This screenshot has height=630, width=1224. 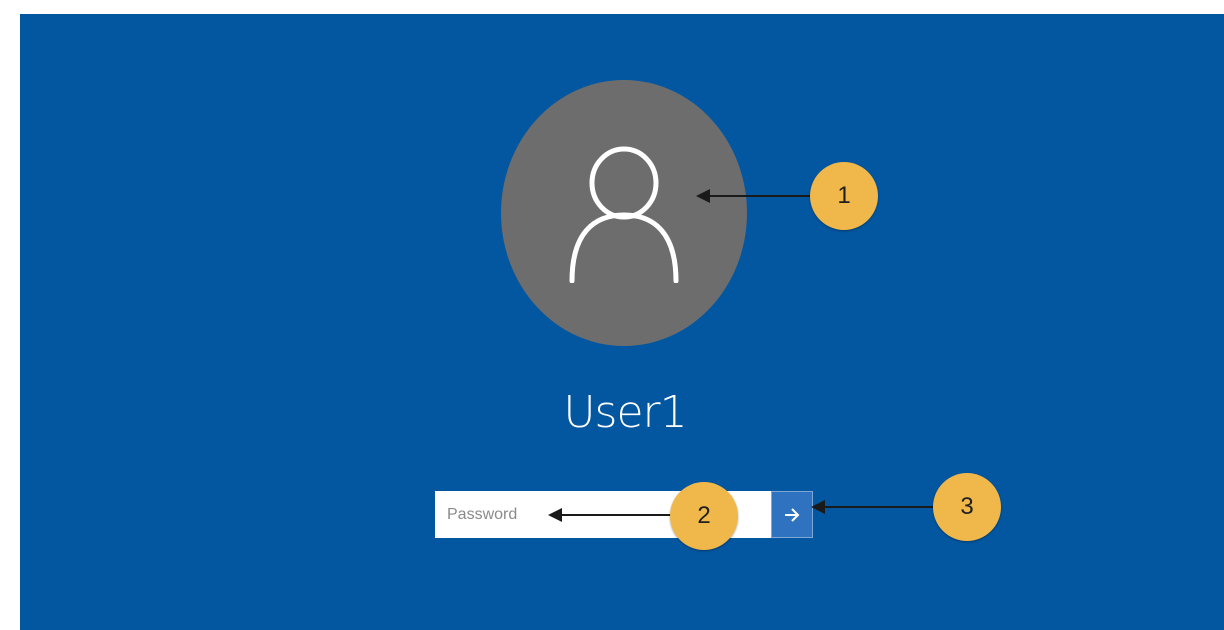 What do you see at coordinates (704, 516) in the screenshot?
I see `callout-badge-2: 2` at bounding box center [704, 516].